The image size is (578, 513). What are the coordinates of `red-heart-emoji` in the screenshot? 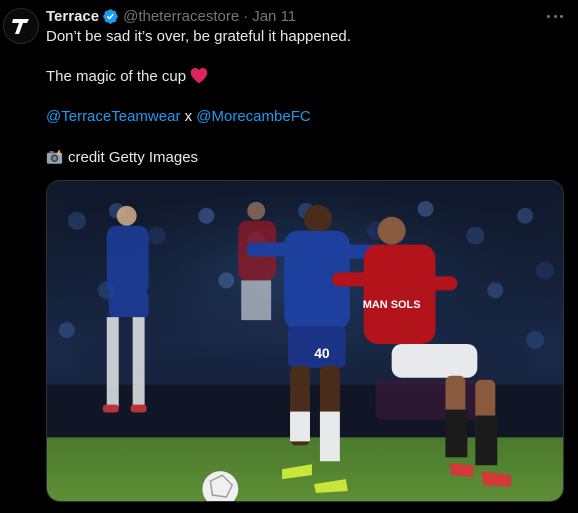 It's located at (199, 76).